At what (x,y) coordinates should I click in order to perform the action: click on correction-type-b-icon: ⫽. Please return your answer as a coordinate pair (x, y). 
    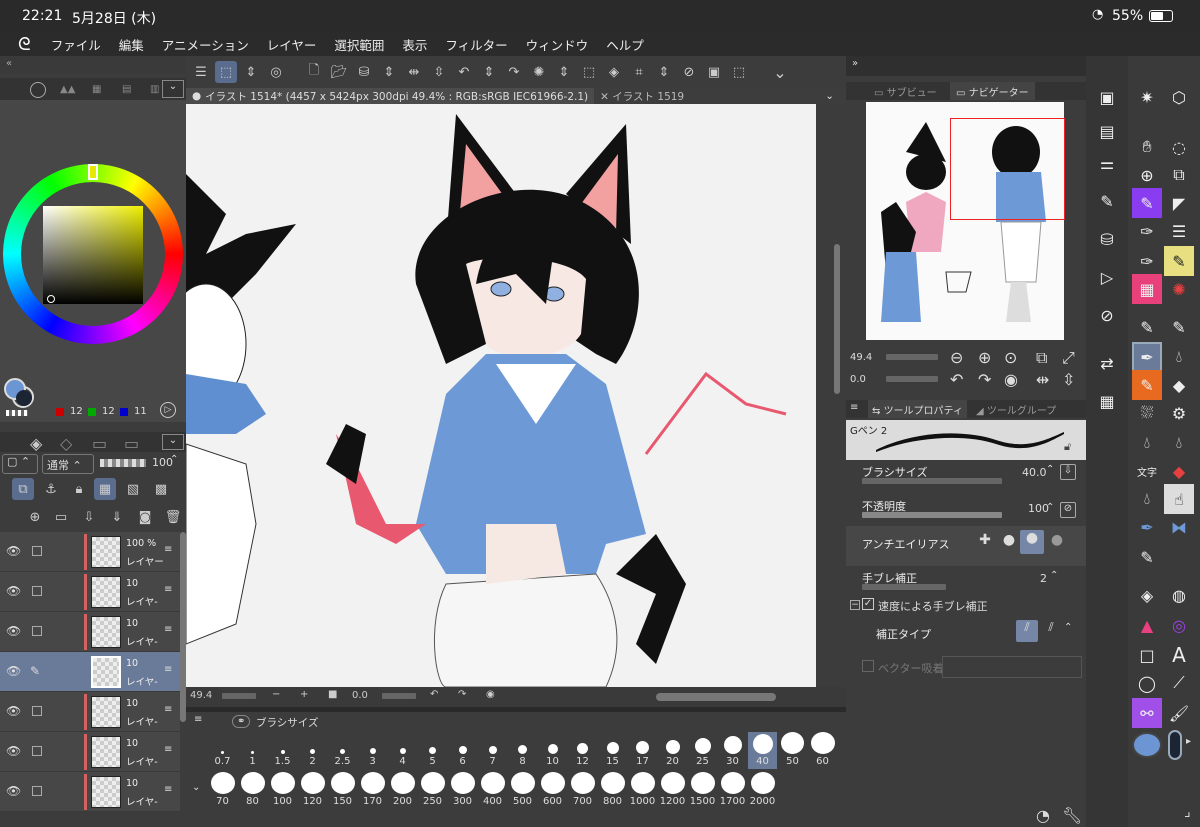
    Looking at the image, I should click on (1051, 631).